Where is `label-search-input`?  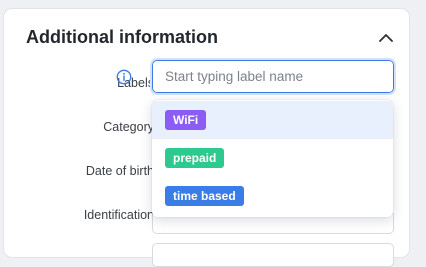 label-search-input is located at coordinates (273, 76).